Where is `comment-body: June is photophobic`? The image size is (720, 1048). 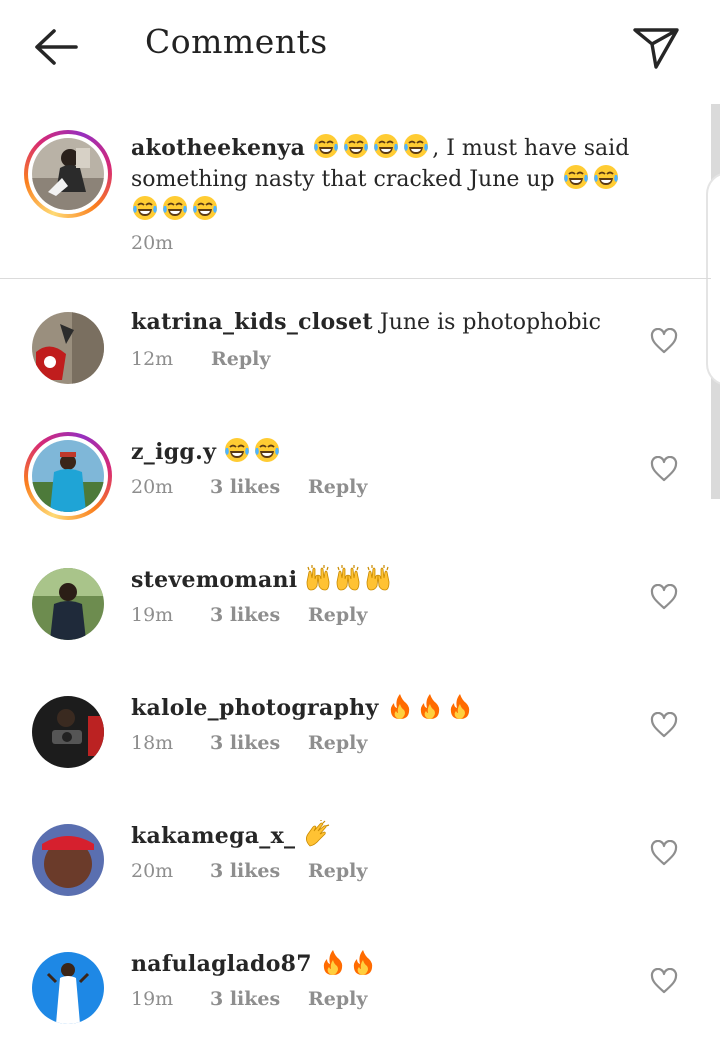
comment-body: June is photophobic is located at coordinates (486, 322).